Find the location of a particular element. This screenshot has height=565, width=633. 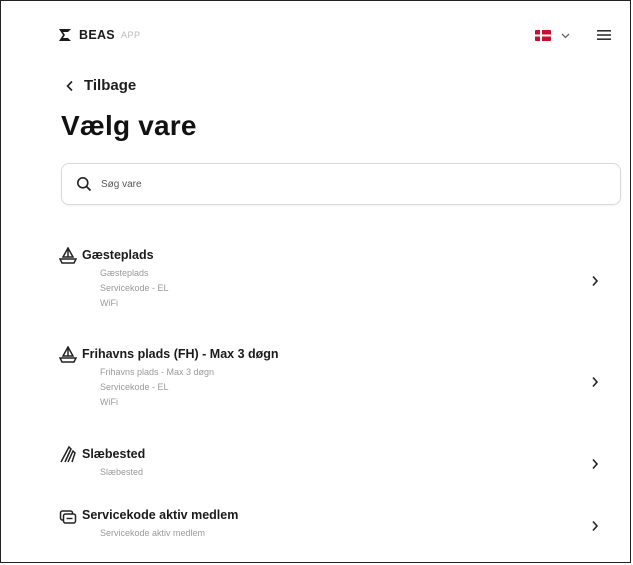

search-icon is located at coordinates (84, 184).